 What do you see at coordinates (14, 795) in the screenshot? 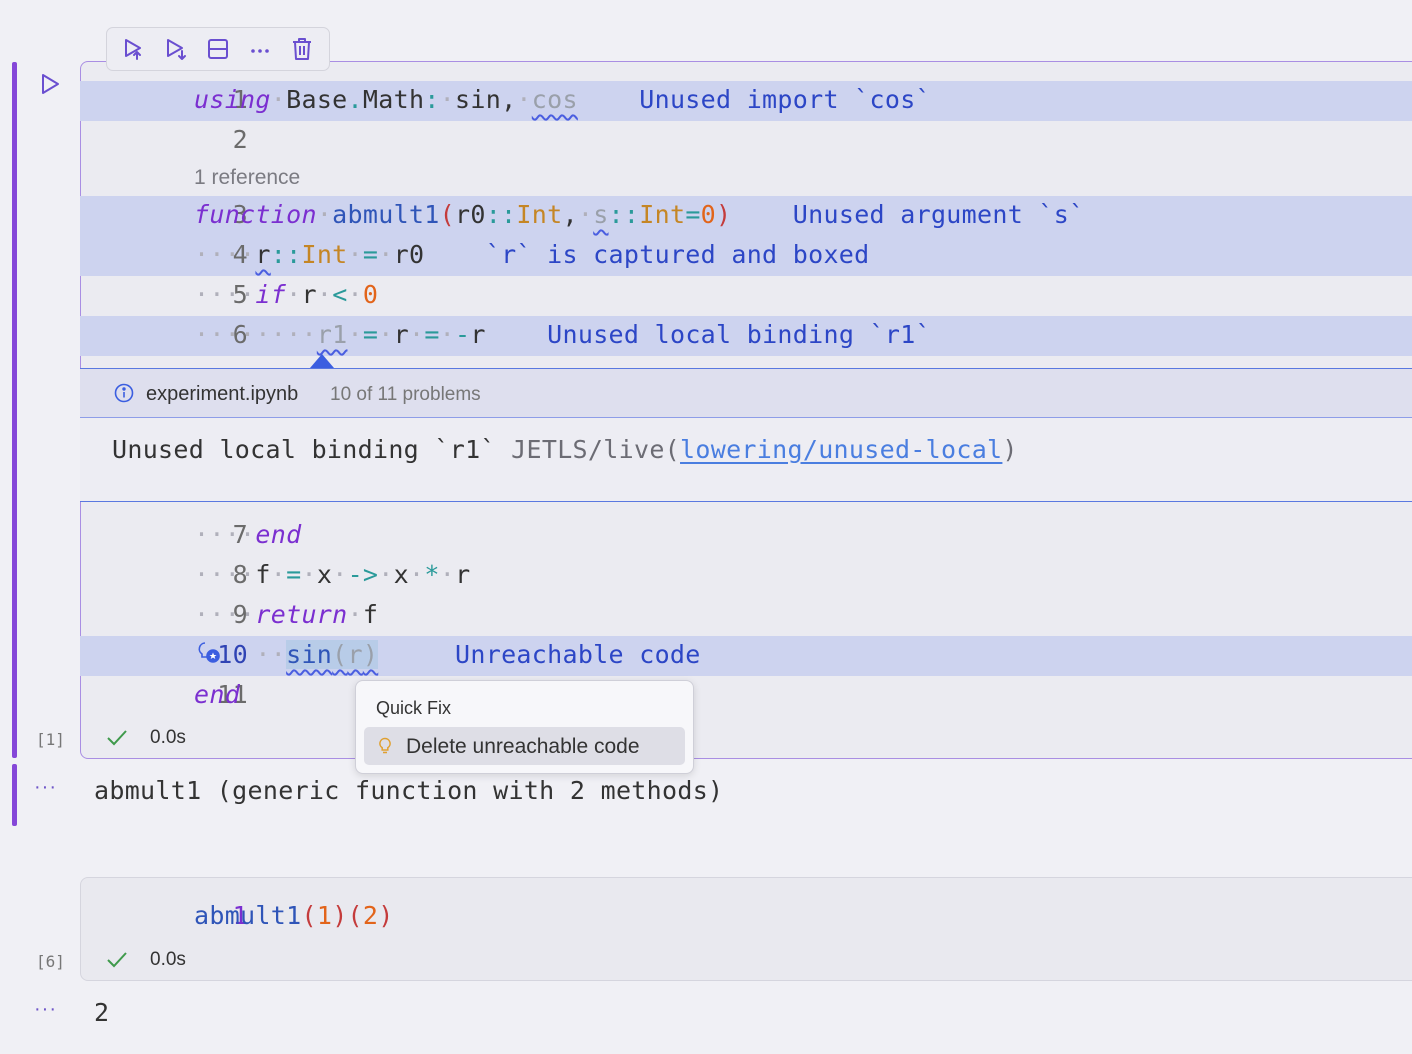
I see `output-focus-indicator` at bounding box center [14, 795].